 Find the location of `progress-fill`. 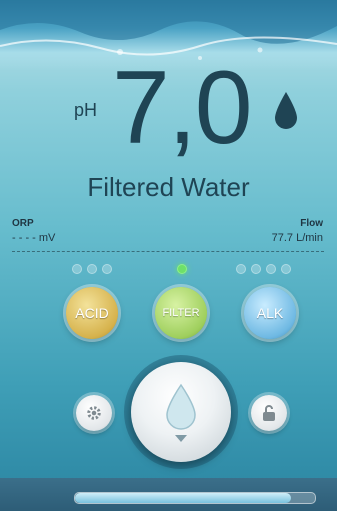

progress-fill is located at coordinates (183, 498).